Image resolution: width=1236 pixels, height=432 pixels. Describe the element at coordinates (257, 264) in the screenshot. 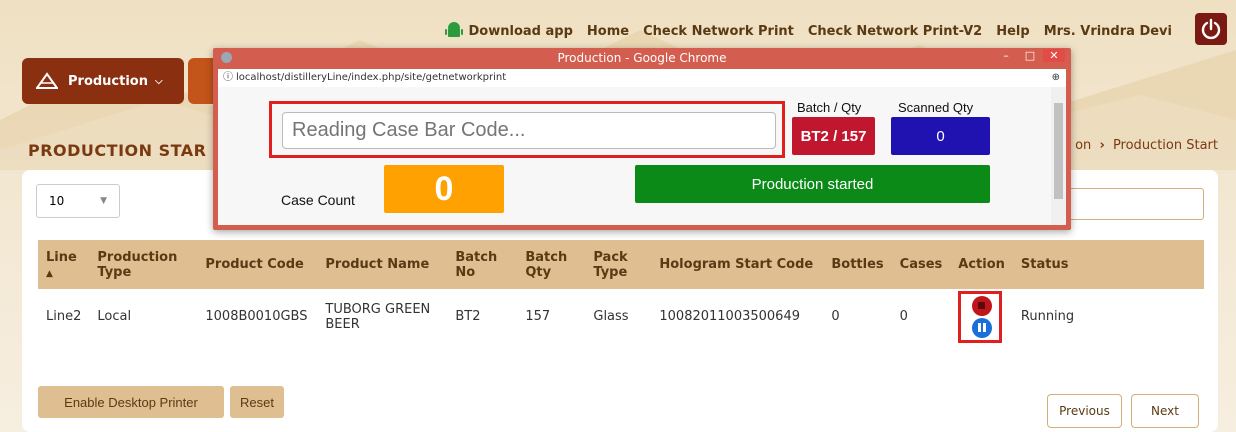

I see `col-product-code: Product Code` at that location.